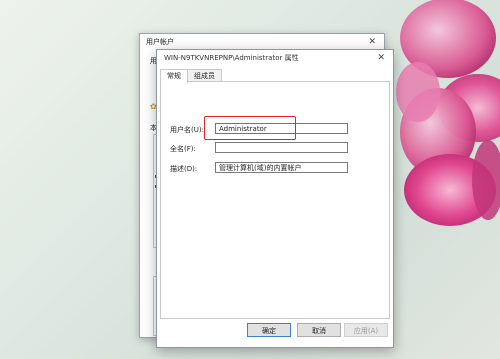  Describe the element at coordinates (366, 330) in the screenshot. I see `apply-button: 应用(A)` at that location.